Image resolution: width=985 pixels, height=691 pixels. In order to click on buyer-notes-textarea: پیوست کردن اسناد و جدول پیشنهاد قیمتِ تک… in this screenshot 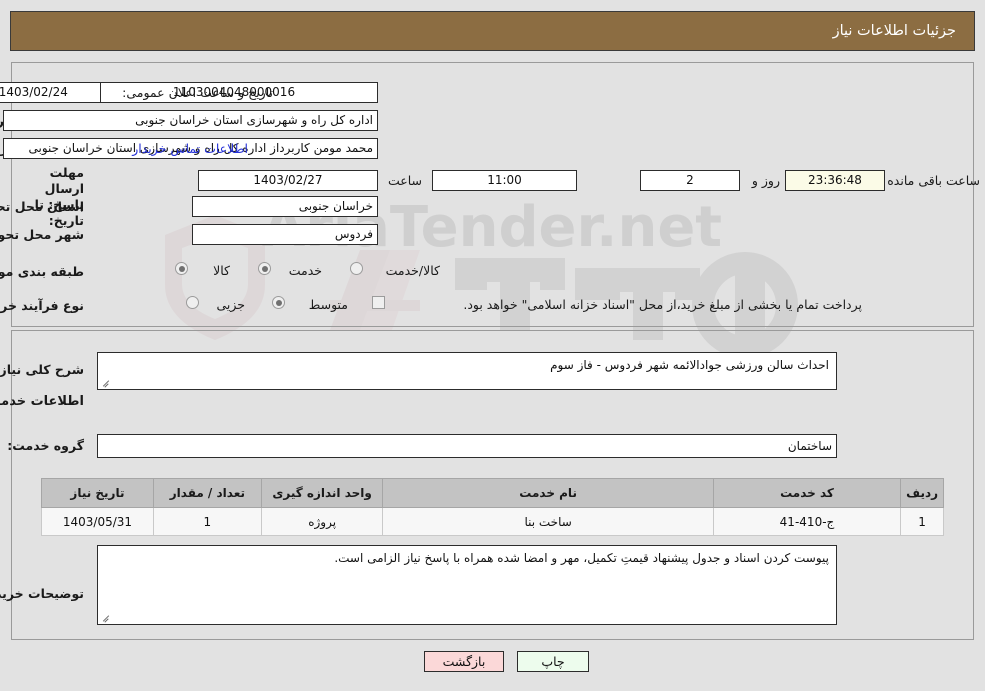, I will do `click(467, 585)`.